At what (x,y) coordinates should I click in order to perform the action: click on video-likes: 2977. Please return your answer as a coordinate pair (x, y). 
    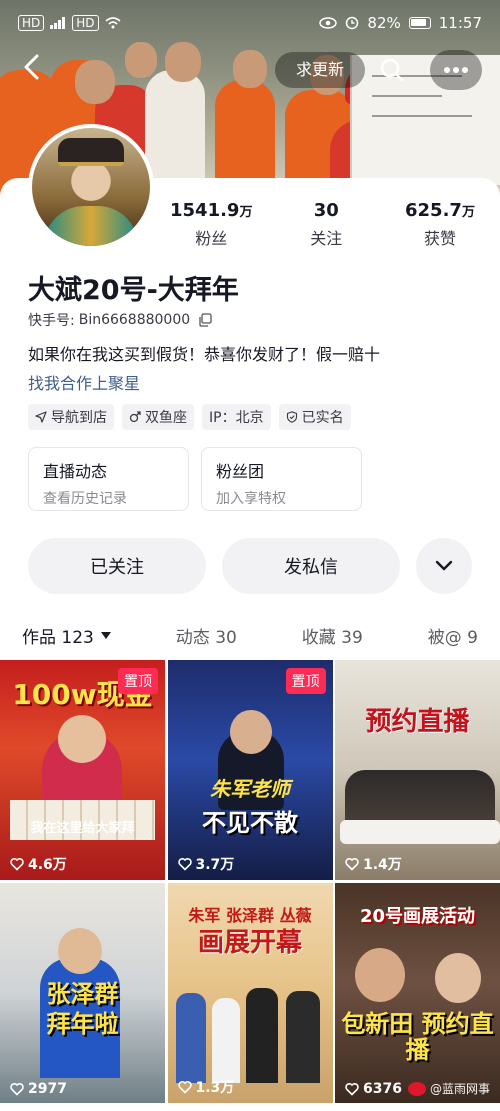
    Looking at the image, I should click on (38, 1089).